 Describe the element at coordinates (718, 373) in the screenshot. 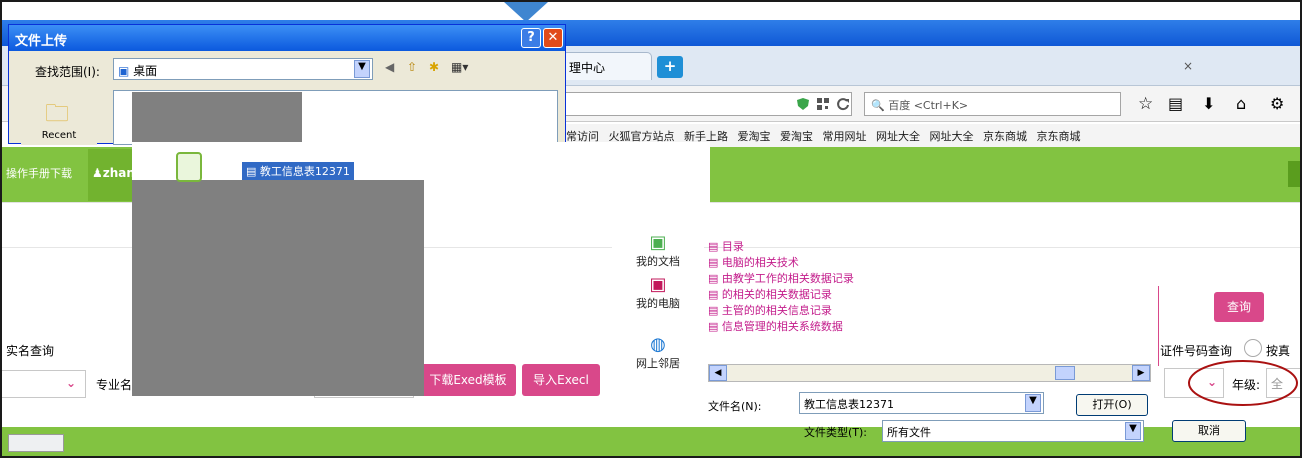

I see `scroll-left-icon: ◀` at that location.